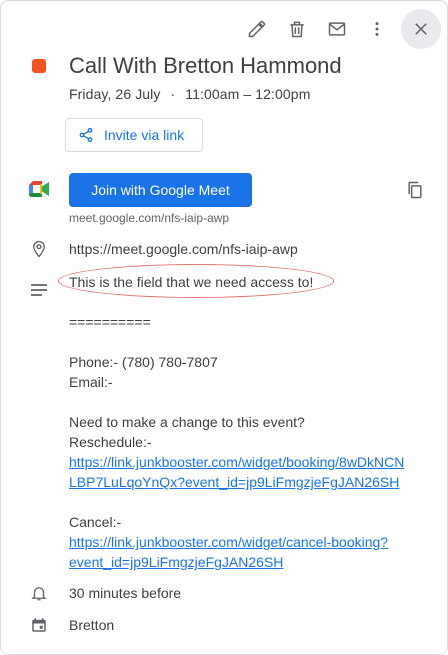 The width and height of the screenshot is (448, 655). What do you see at coordinates (86, 135) in the screenshot?
I see `share-icon` at bounding box center [86, 135].